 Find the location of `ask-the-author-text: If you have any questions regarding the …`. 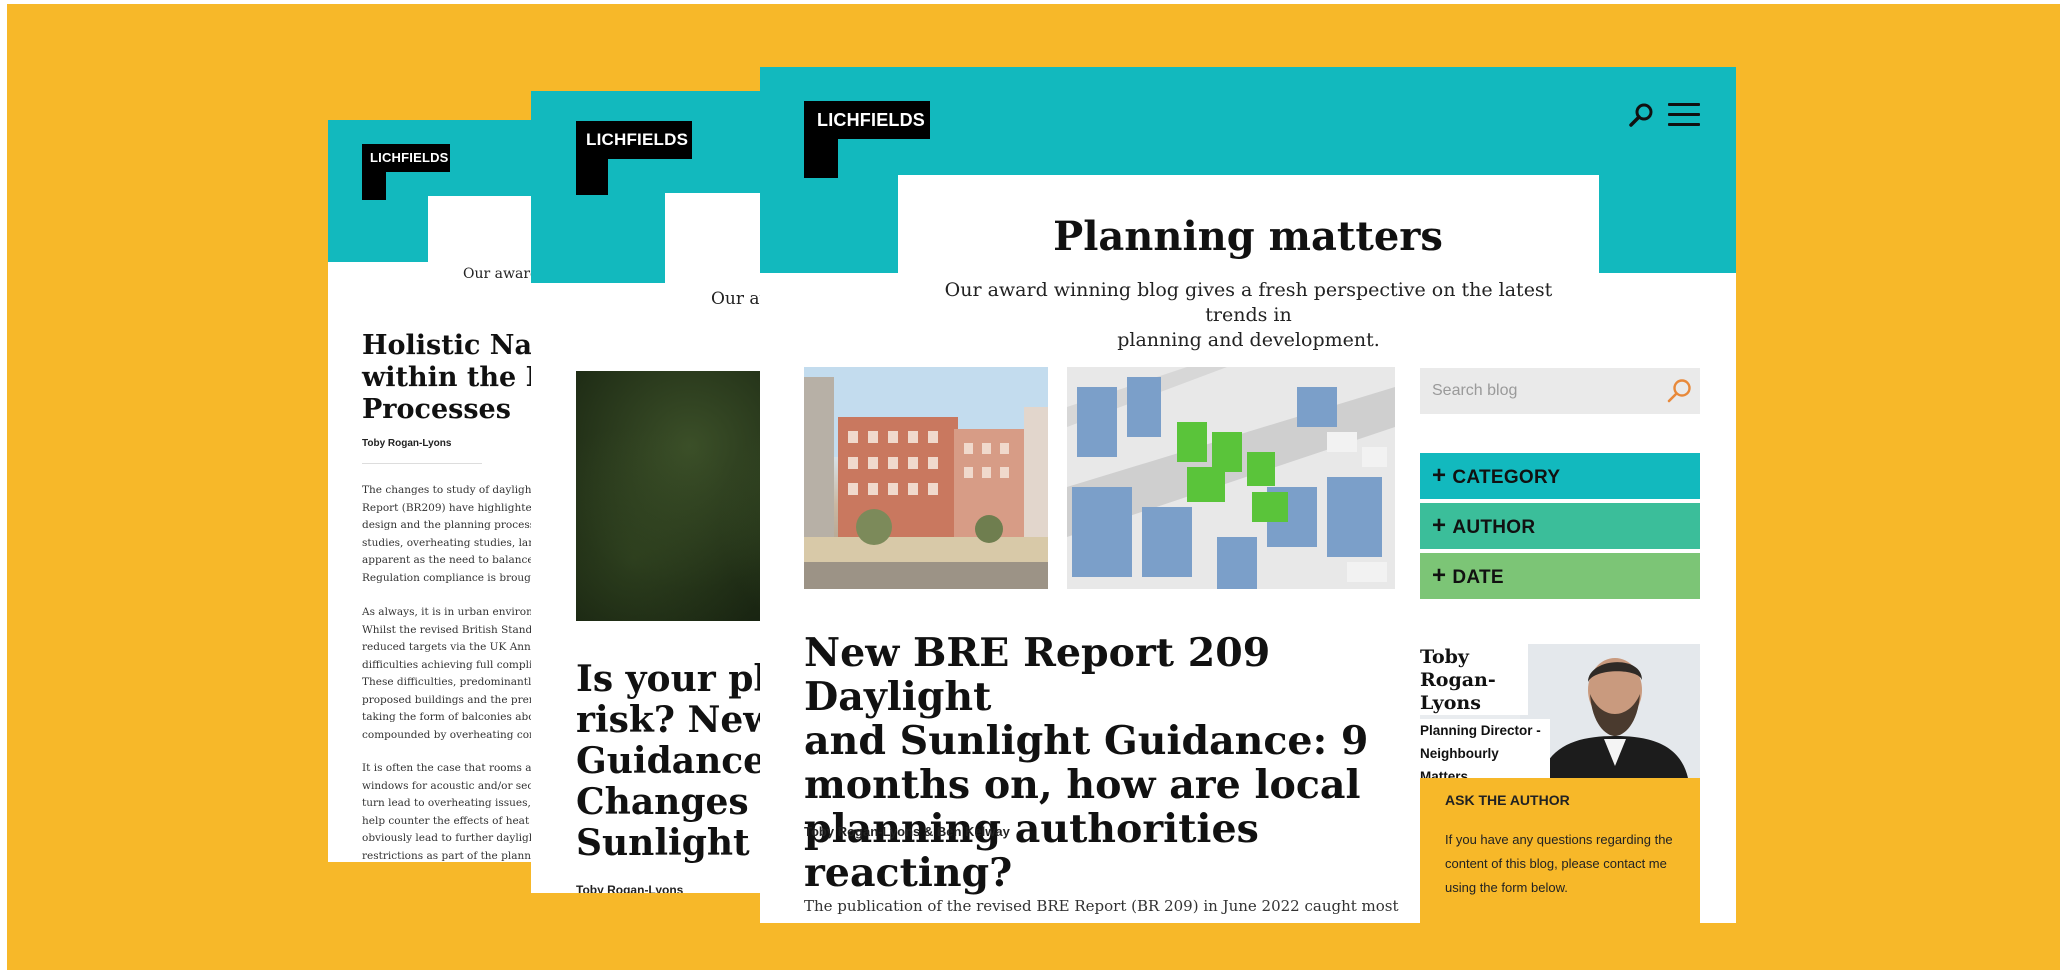

ask-the-author-text: If you have any questions regarding the … is located at coordinates (1559, 863).